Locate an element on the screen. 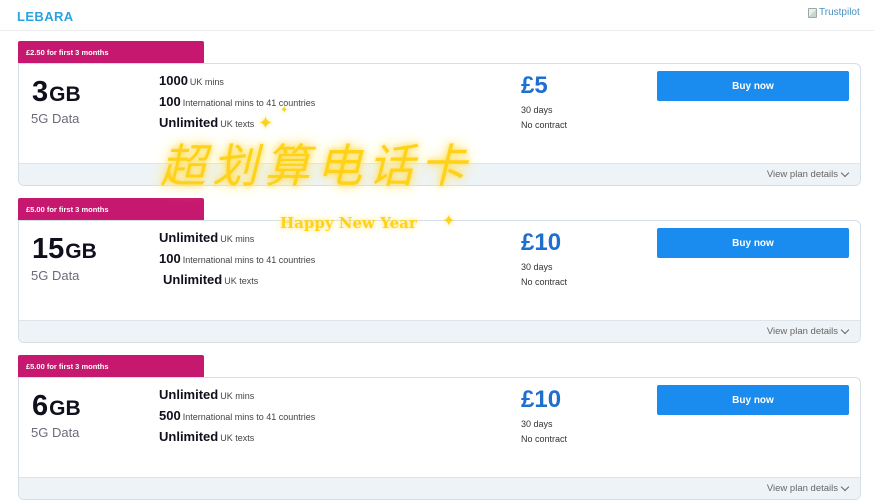  data-amount: 15 is located at coordinates (48, 249).